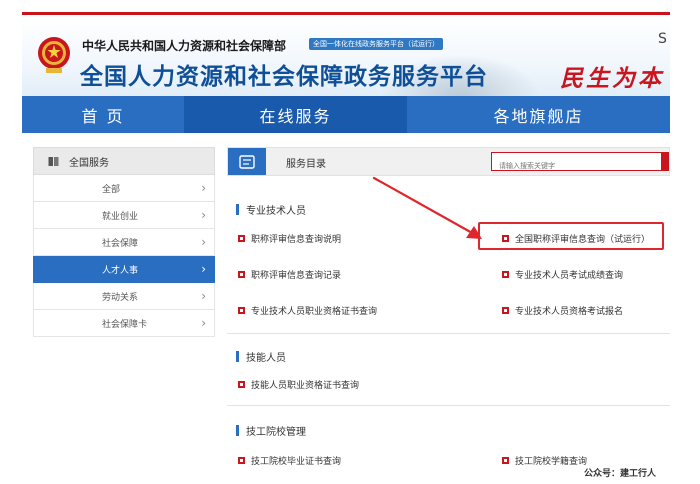 The width and height of the screenshot is (700, 484). What do you see at coordinates (620, 474) in the screenshot?
I see `watermark: 公众号：建工行人` at bounding box center [620, 474].